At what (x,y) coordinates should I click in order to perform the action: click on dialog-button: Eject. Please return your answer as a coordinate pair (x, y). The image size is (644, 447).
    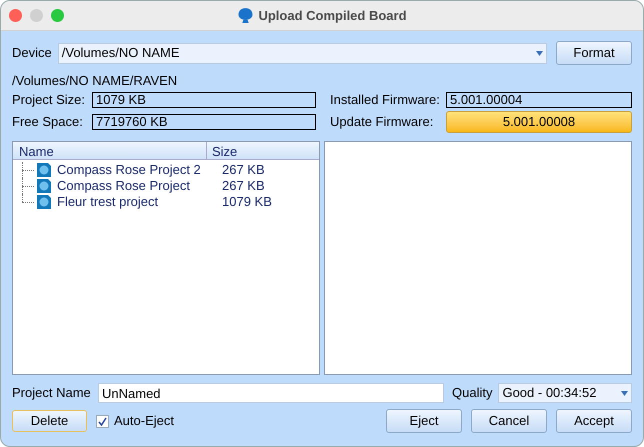
    Looking at the image, I should click on (424, 421).